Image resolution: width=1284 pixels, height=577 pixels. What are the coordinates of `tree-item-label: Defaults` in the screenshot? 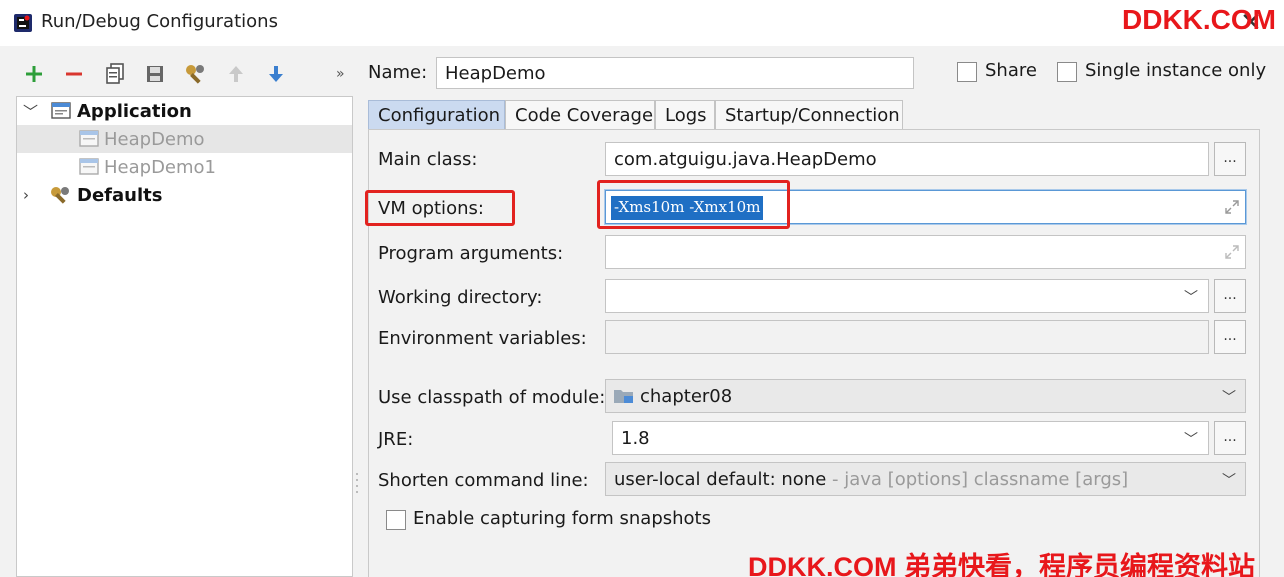 It's located at (120, 195).